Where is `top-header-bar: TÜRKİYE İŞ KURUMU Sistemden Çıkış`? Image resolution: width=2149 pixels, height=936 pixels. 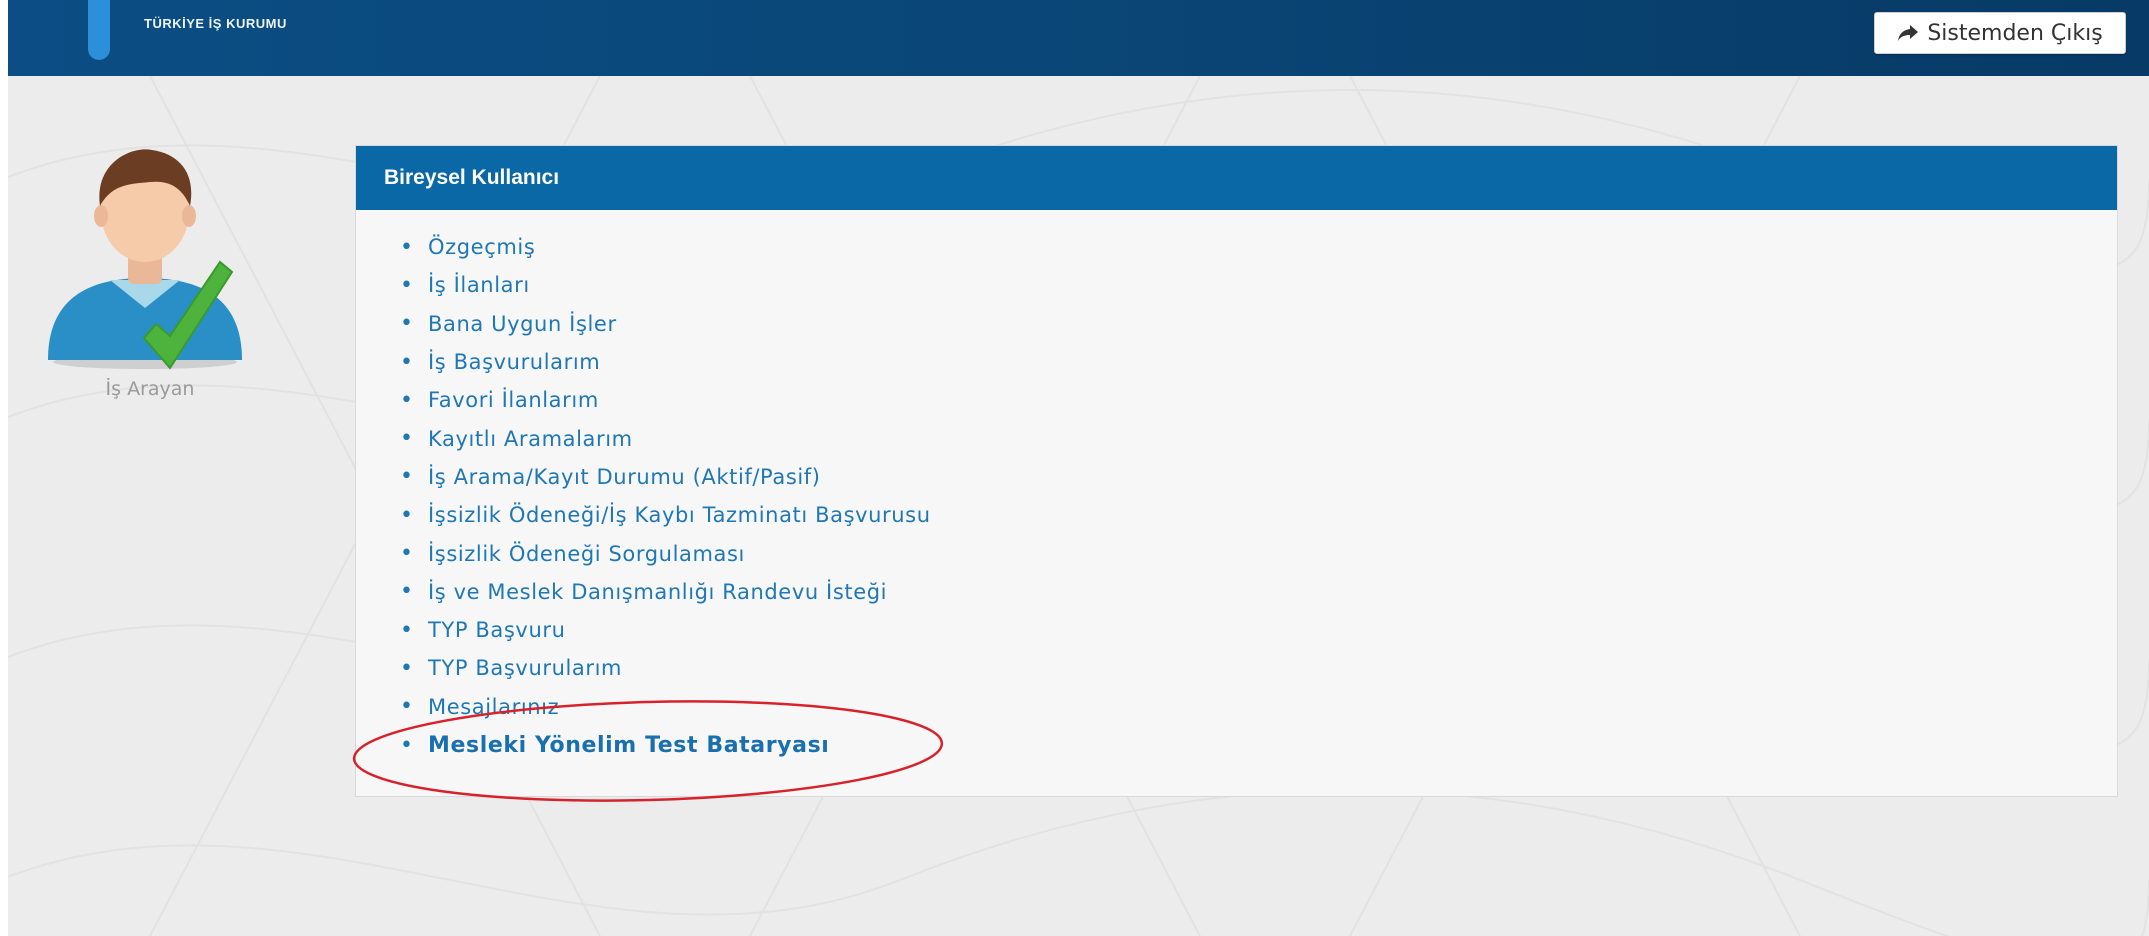
top-header-bar: TÜRKİYE İŞ KURUMU Sistemden Çıkış is located at coordinates (1078, 38).